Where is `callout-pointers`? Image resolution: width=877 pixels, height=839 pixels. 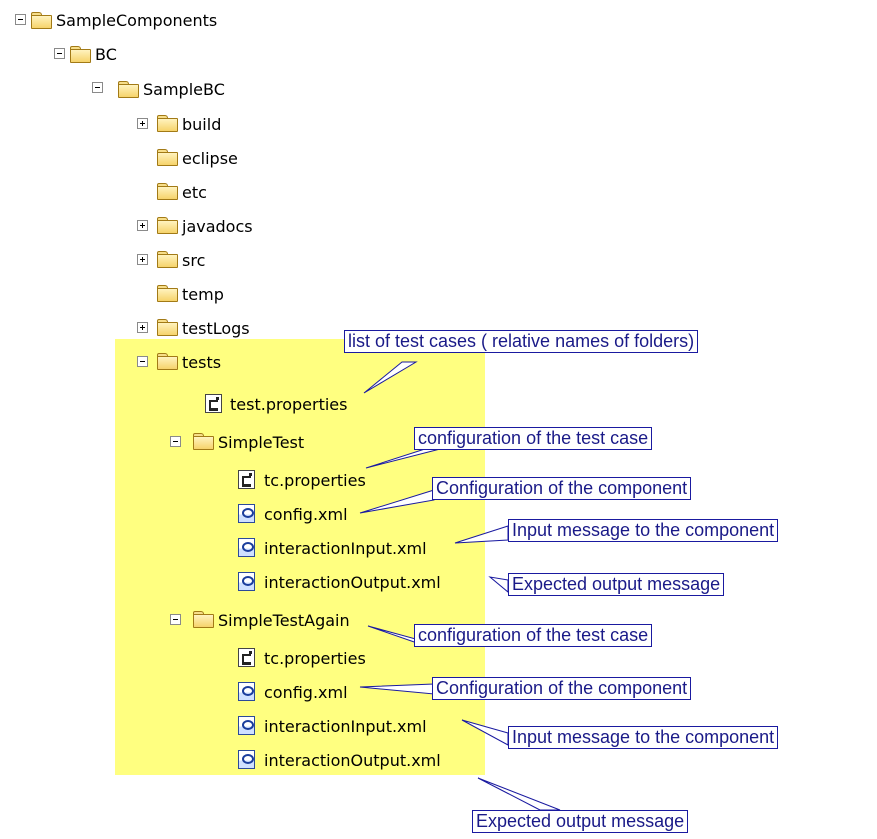 callout-pointers is located at coordinates (460, 586).